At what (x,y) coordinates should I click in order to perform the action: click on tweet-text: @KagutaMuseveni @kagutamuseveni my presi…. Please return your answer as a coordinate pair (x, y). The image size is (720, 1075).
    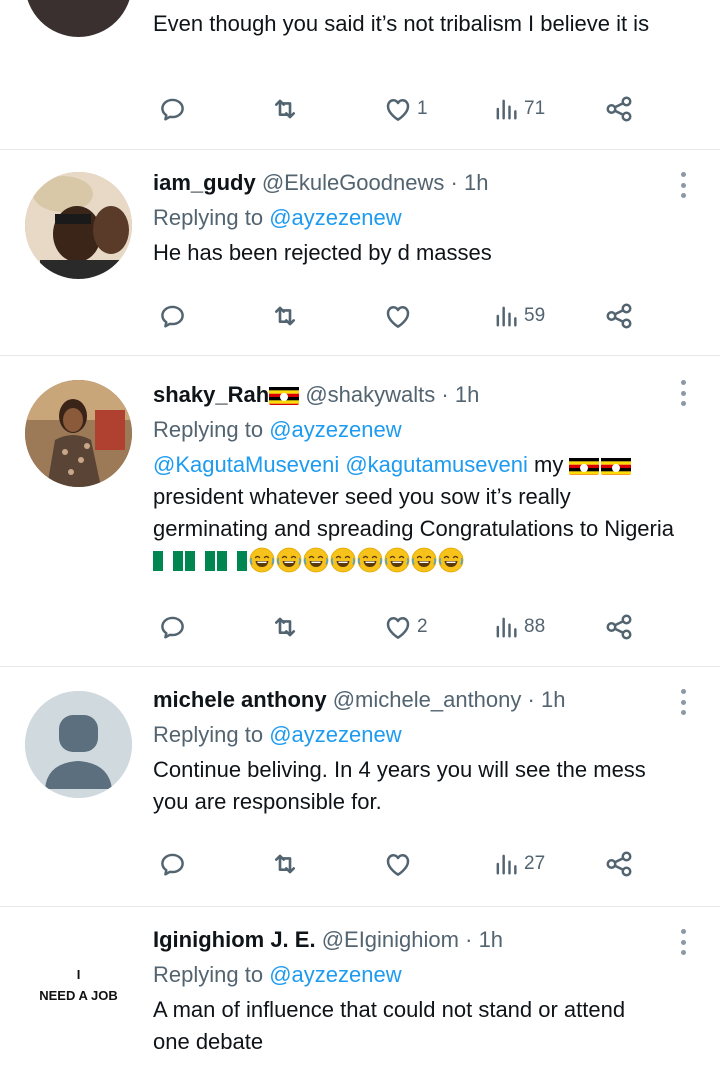
    Looking at the image, I should click on (418, 513).